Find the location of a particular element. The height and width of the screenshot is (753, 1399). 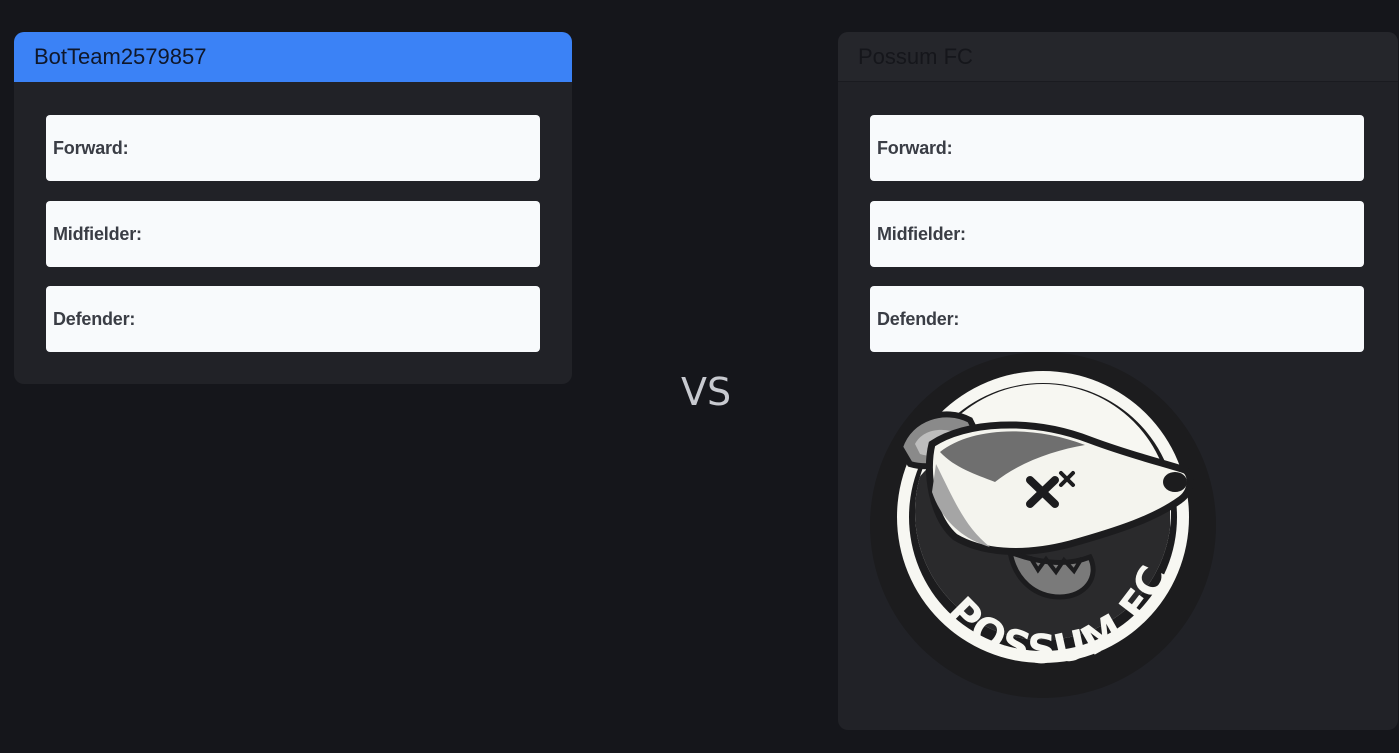

left-defender-slot: Defender: is located at coordinates (293, 319).